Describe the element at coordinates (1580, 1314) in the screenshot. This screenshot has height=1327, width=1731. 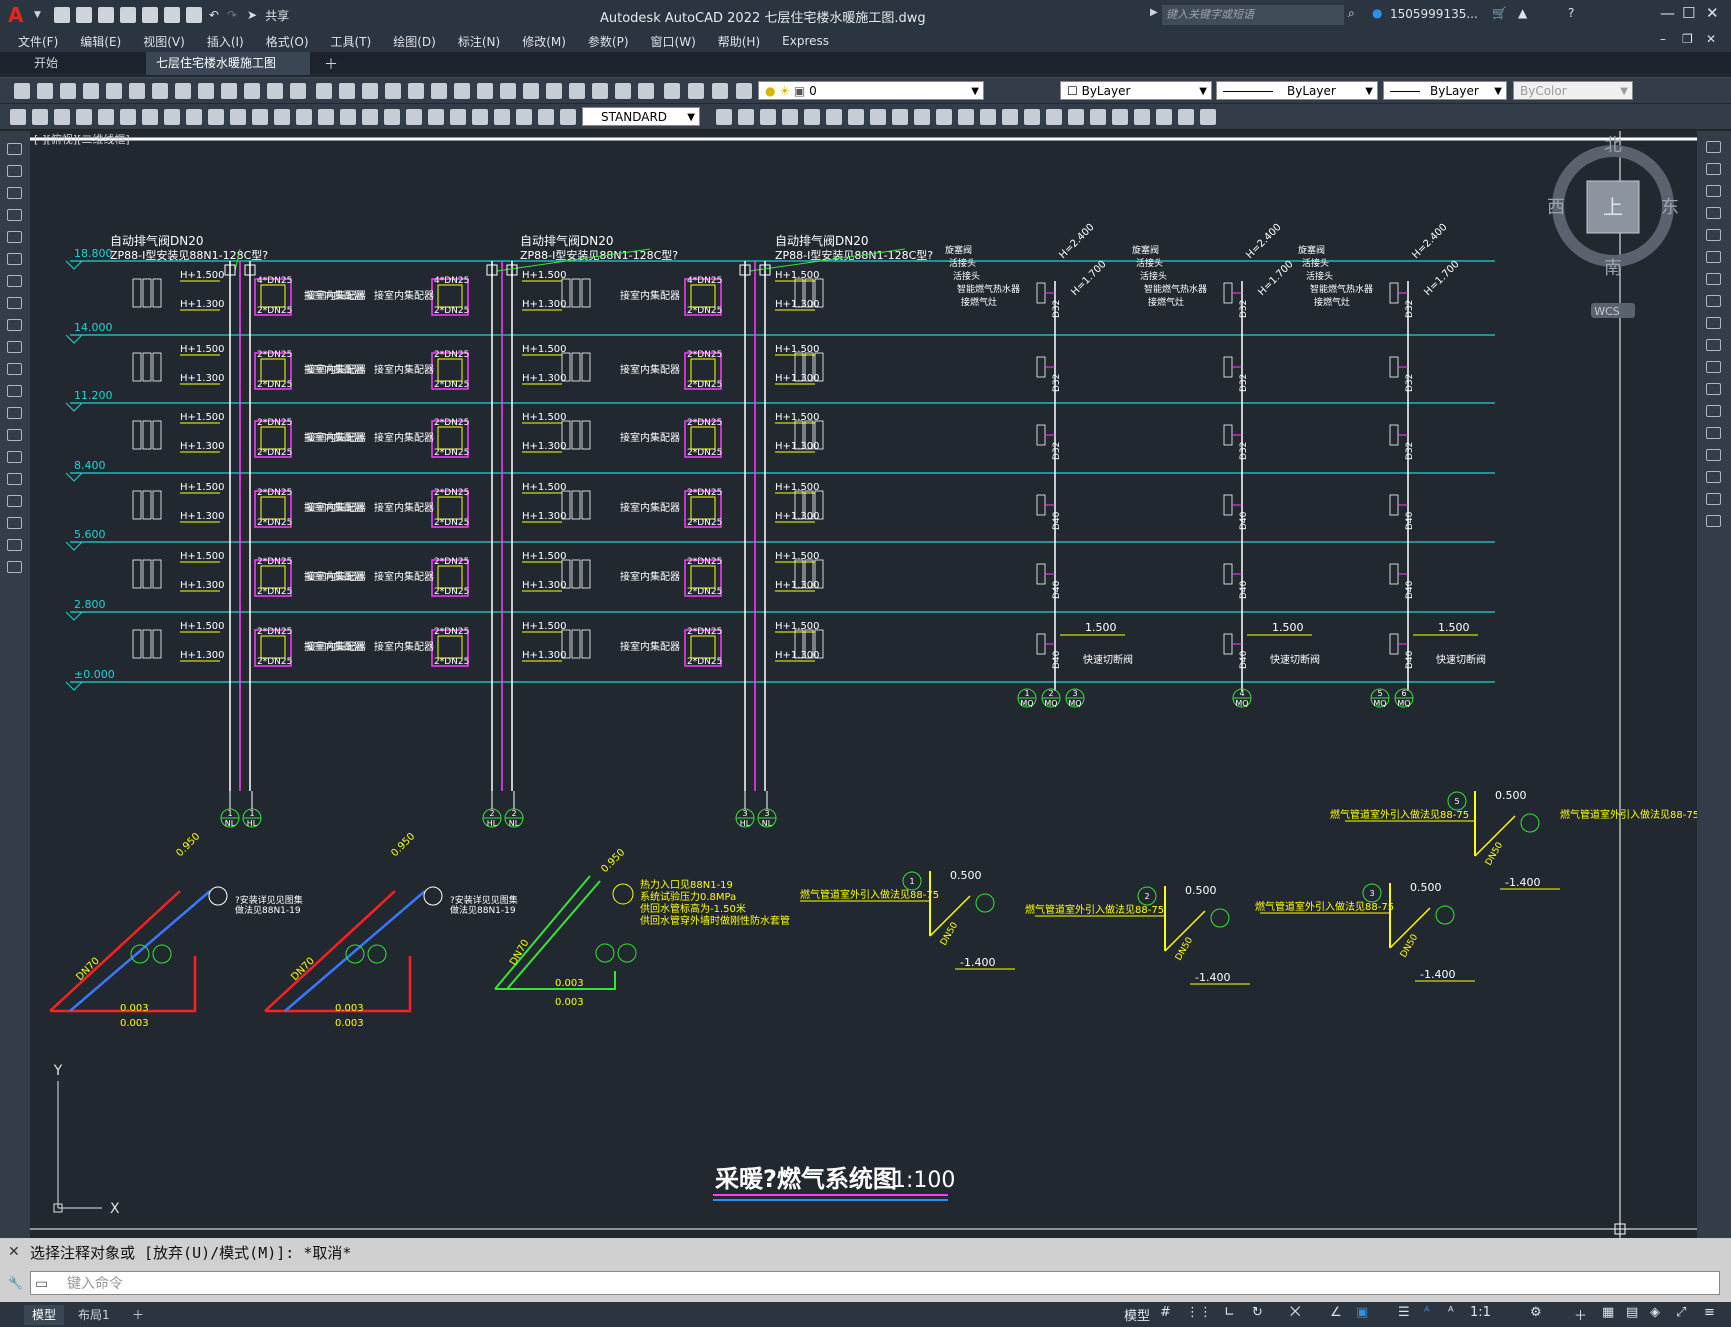
I see `annotation-monitor-icon: ＋` at that location.